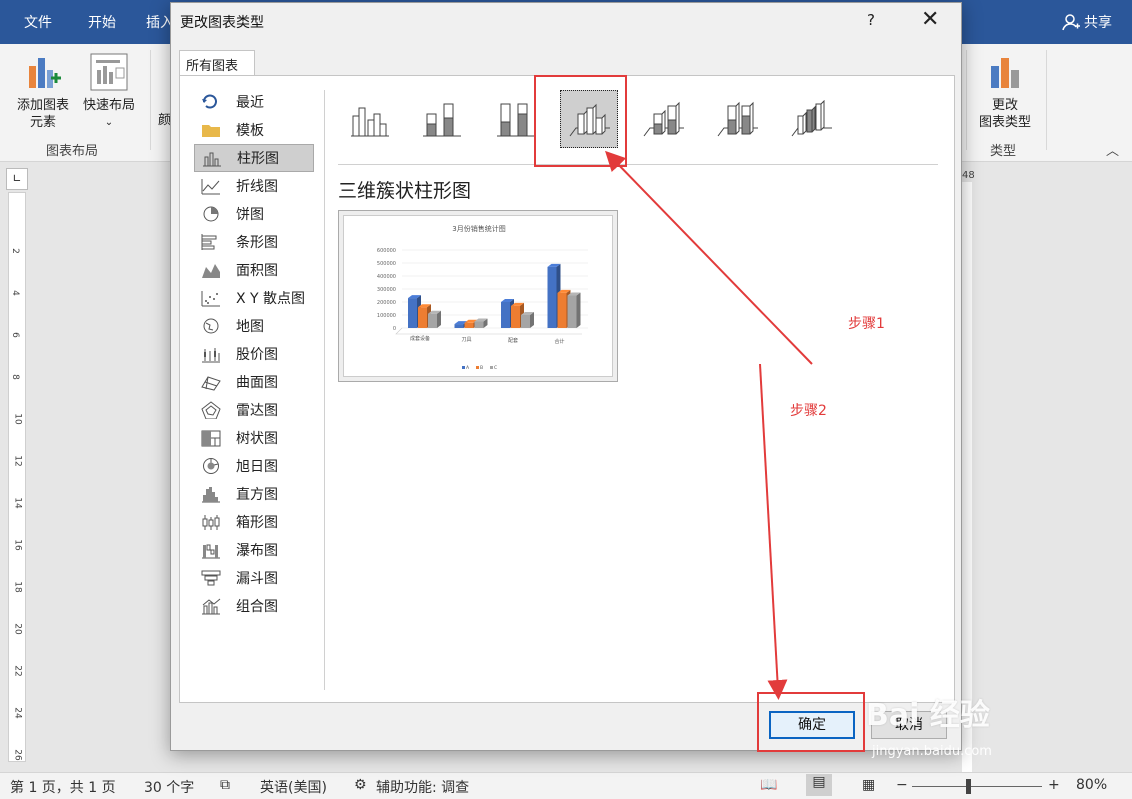  I want to click on category-item-treemap-chart: 树状图, so click(254, 438).